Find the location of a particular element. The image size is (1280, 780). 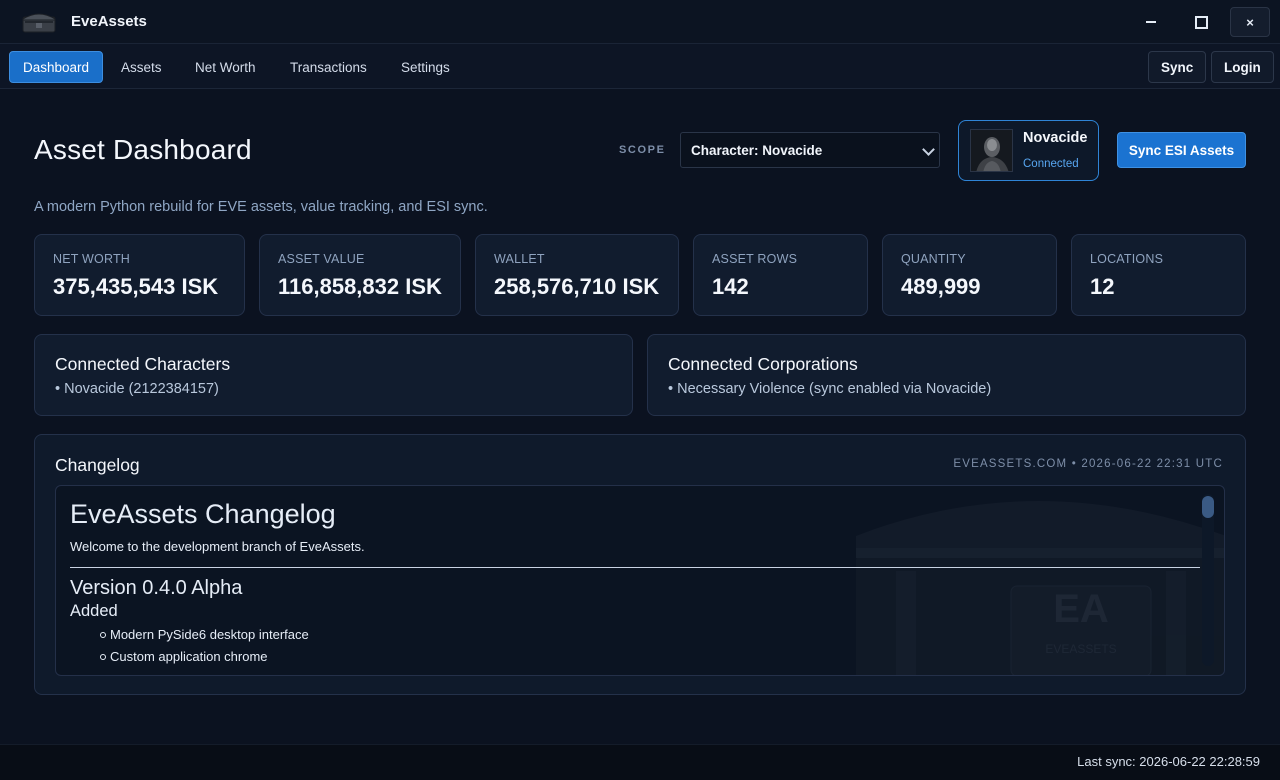

list-item-text: Custom application chrome is located at coordinates (189, 656).